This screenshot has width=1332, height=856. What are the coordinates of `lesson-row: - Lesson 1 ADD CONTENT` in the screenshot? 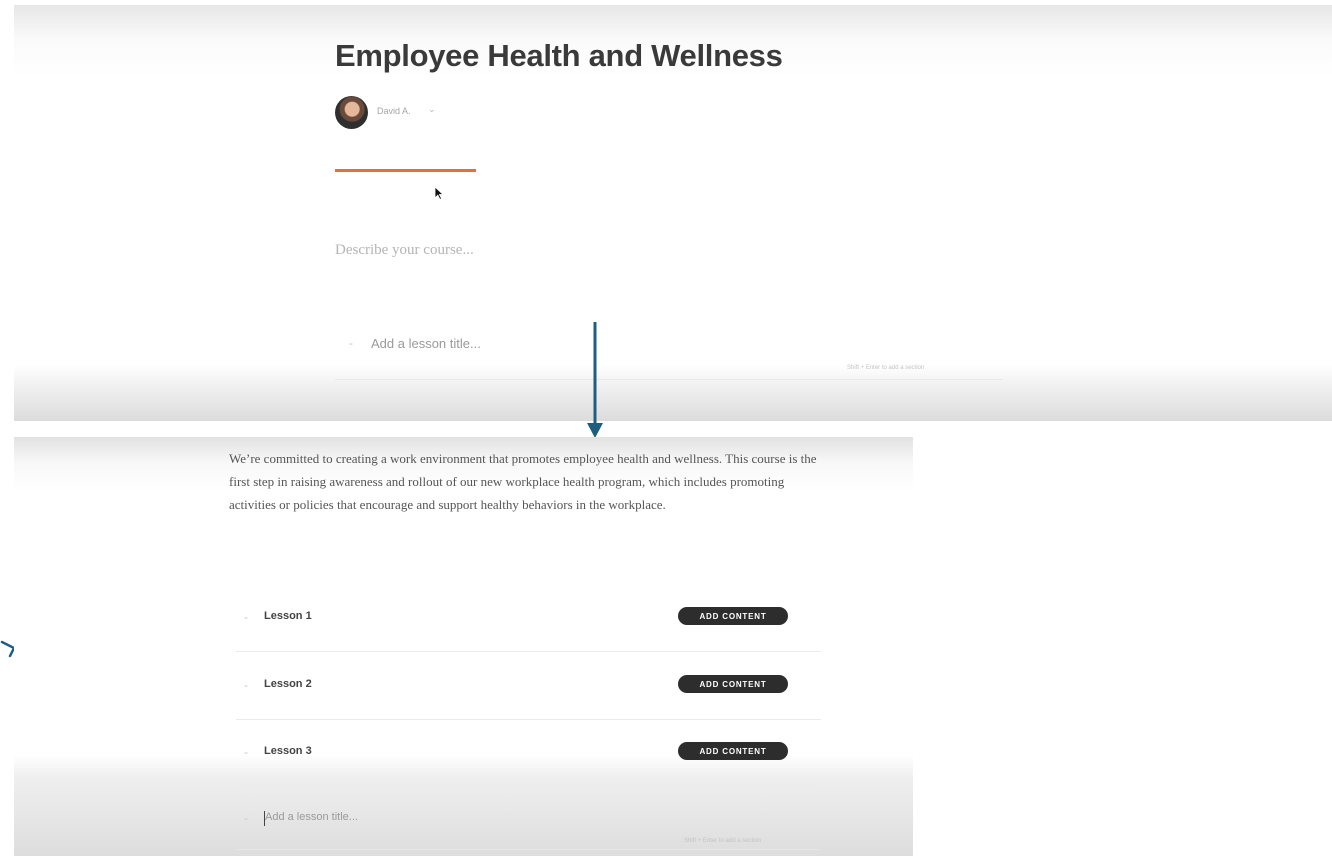 It's located at (528, 642).